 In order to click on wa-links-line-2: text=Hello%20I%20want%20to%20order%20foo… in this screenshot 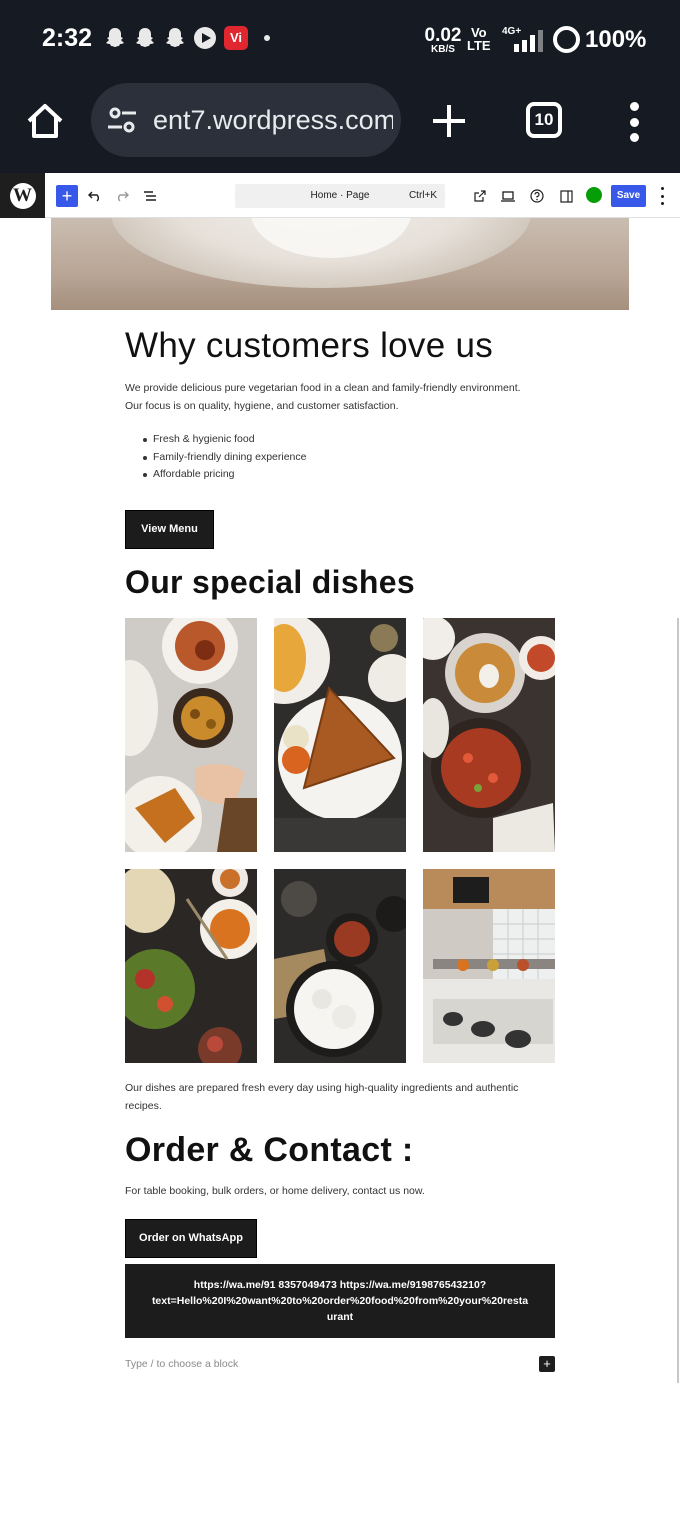, I will do `click(340, 1301)`.